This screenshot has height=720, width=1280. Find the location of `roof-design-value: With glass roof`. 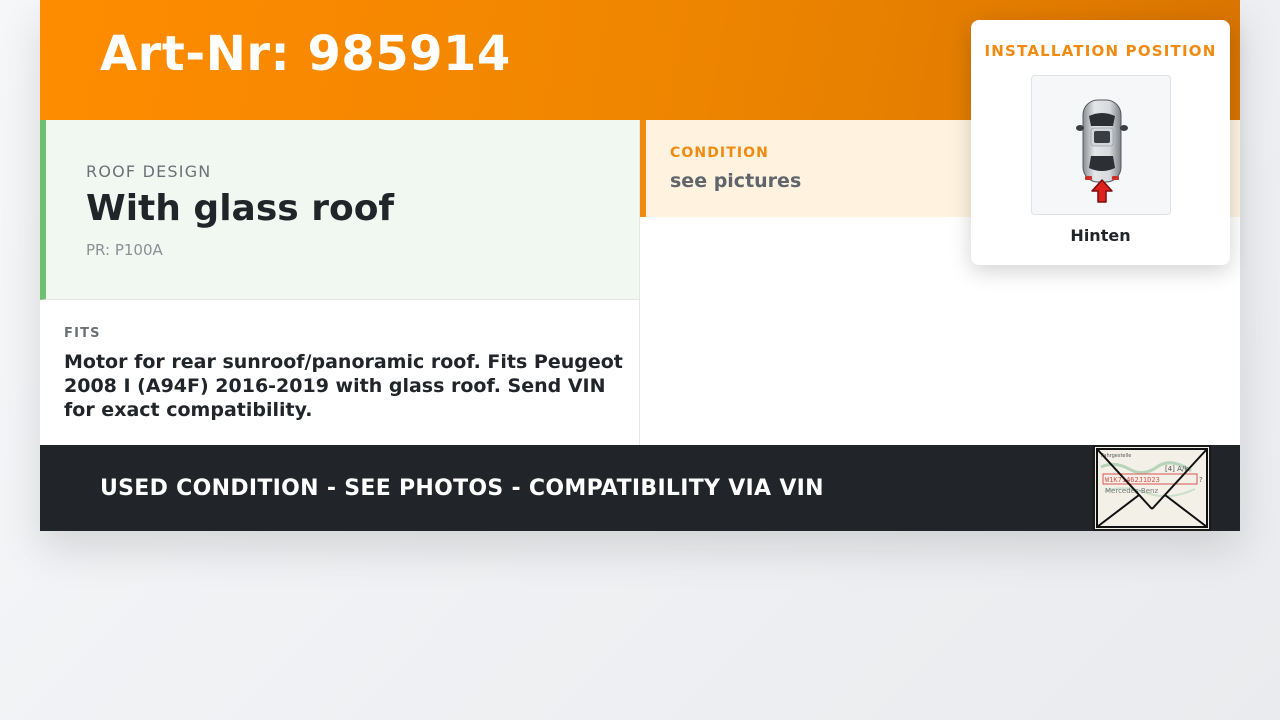

roof-design-value: With glass roof is located at coordinates (240, 208).